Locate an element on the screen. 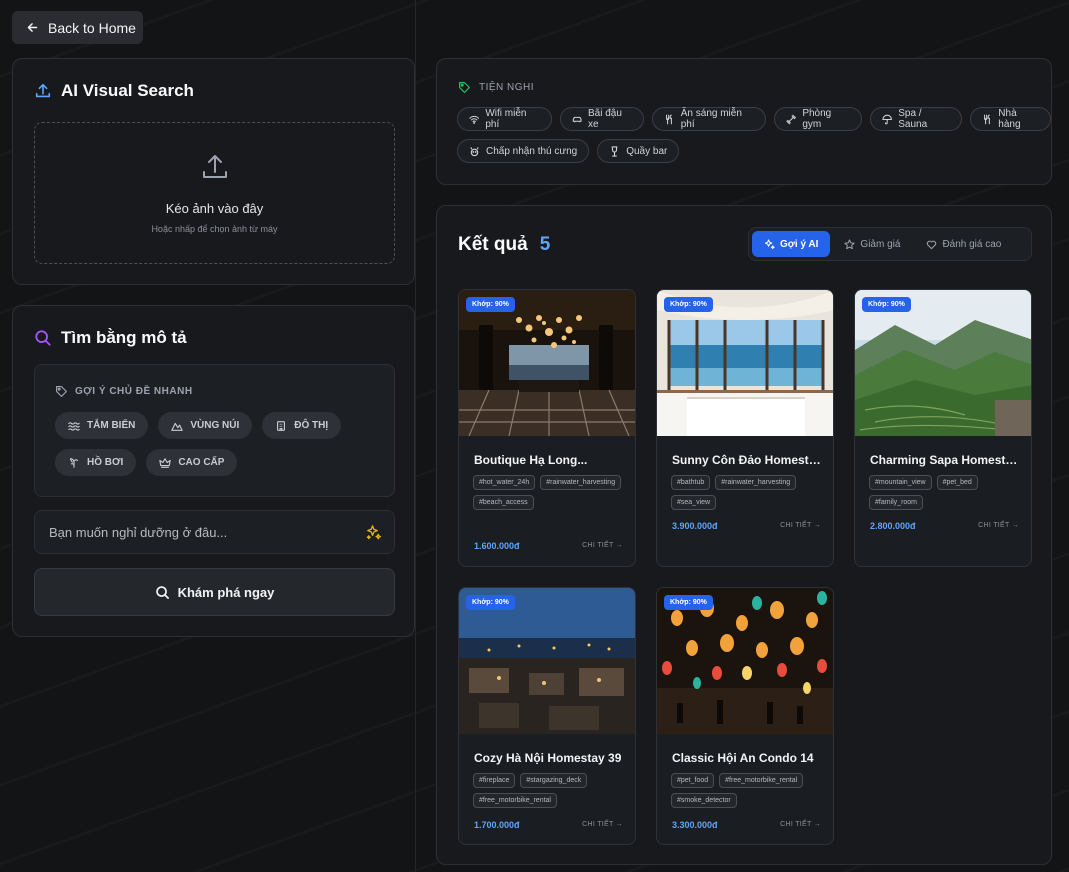  wifi-icon is located at coordinates (474, 119).